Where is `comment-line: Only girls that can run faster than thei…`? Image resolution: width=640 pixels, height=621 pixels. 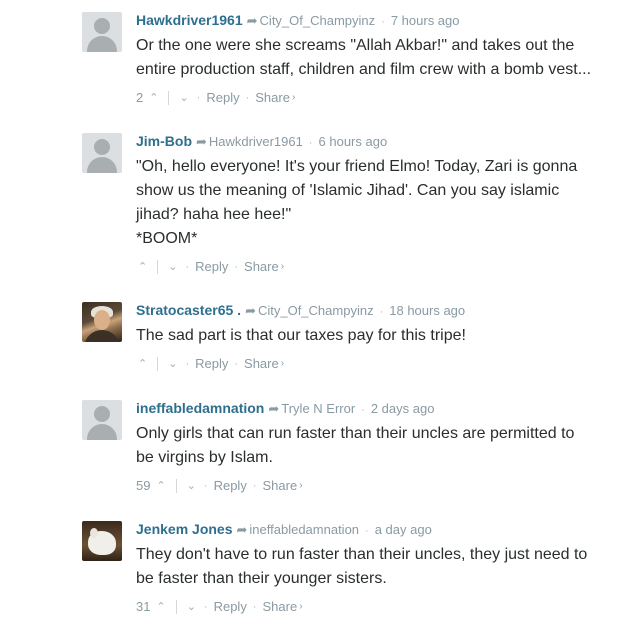 comment-line: Only girls that can run faster than thei… is located at coordinates (355, 433).